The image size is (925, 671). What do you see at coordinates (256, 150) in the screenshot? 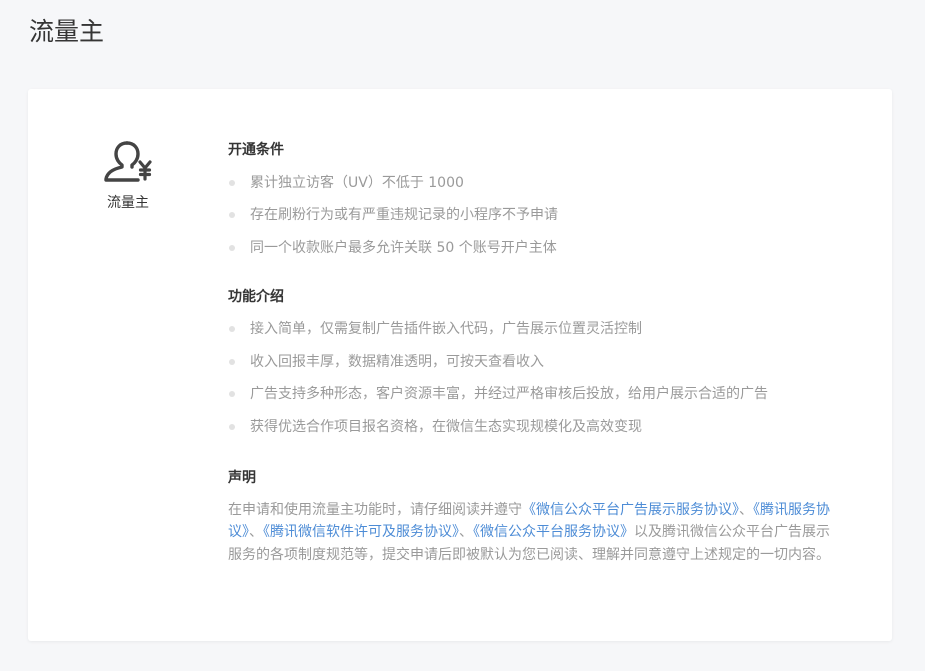
I see `conditions-title: 开通条件` at bounding box center [256, 150].